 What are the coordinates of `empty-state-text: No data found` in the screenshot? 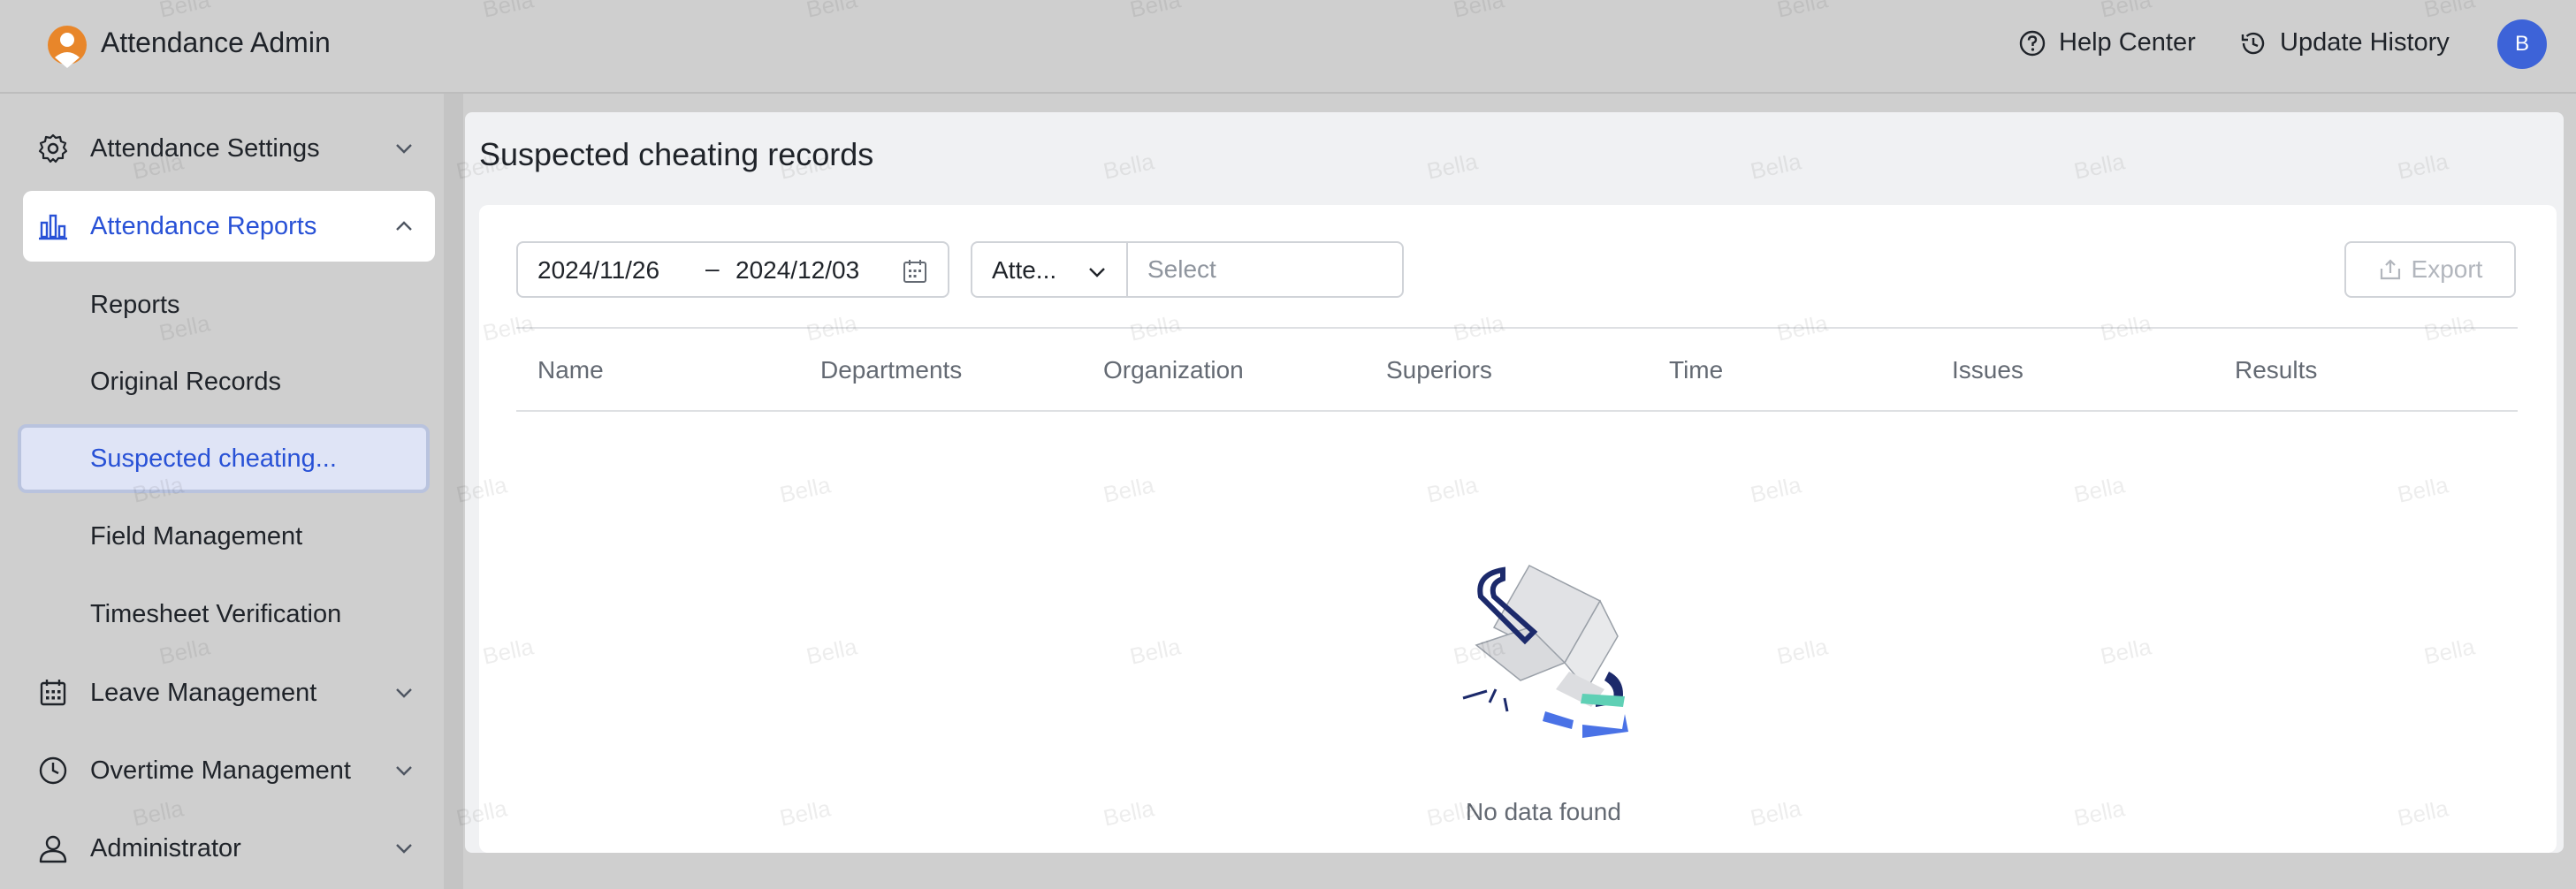 It's located at (1543, 811).